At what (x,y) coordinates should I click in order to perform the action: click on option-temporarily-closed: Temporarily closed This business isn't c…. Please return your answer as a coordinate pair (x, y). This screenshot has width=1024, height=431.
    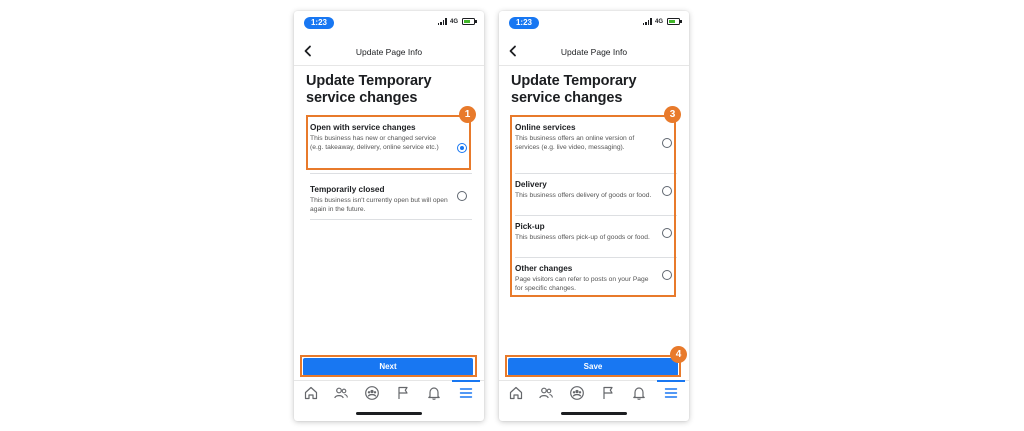
    Looking at the image, I should click on (391, 197).